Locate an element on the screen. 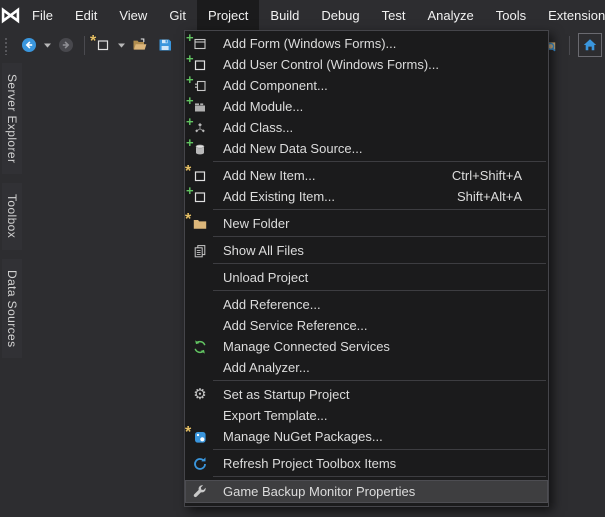 This screenshot has height=517, width=605. menu-item-manage-connected-services: Manage Connected Services is located at coordinates (366, 346).